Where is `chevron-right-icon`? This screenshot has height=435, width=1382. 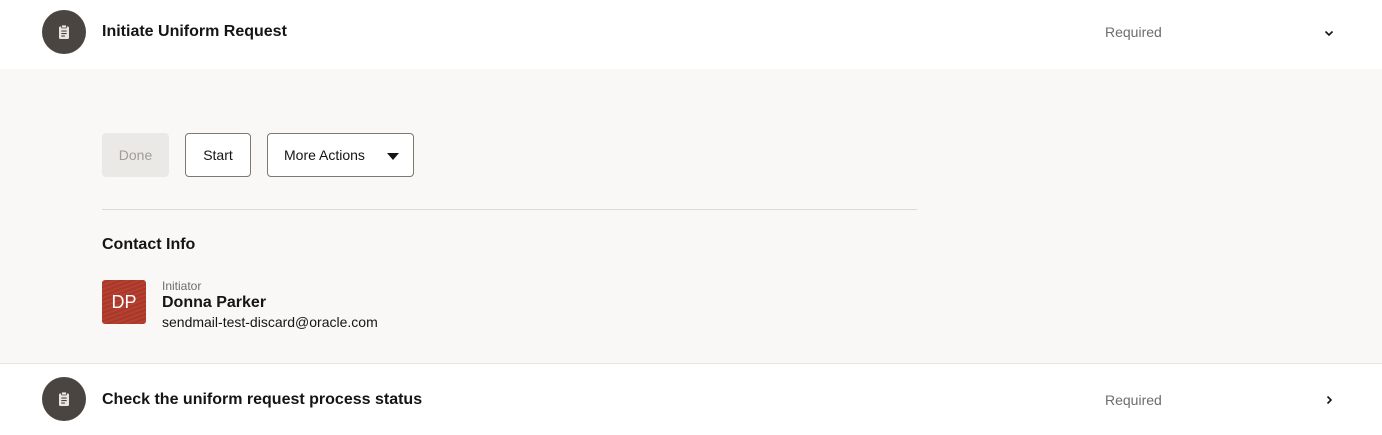
chevron-right-icon is located at coordinates (1329, 400).